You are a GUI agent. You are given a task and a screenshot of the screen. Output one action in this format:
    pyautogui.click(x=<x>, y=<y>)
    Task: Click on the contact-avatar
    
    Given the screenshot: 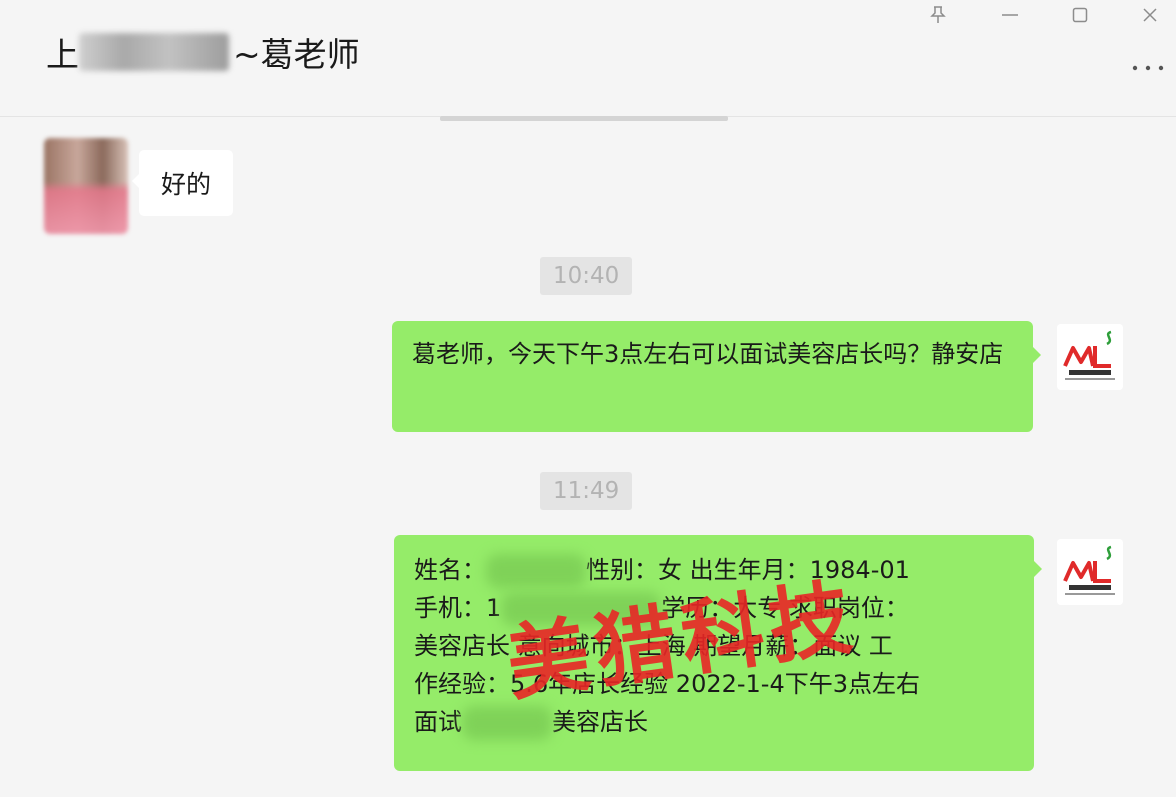 What is the action you would take?
    pyautogui.click(x=86, y=186)
    